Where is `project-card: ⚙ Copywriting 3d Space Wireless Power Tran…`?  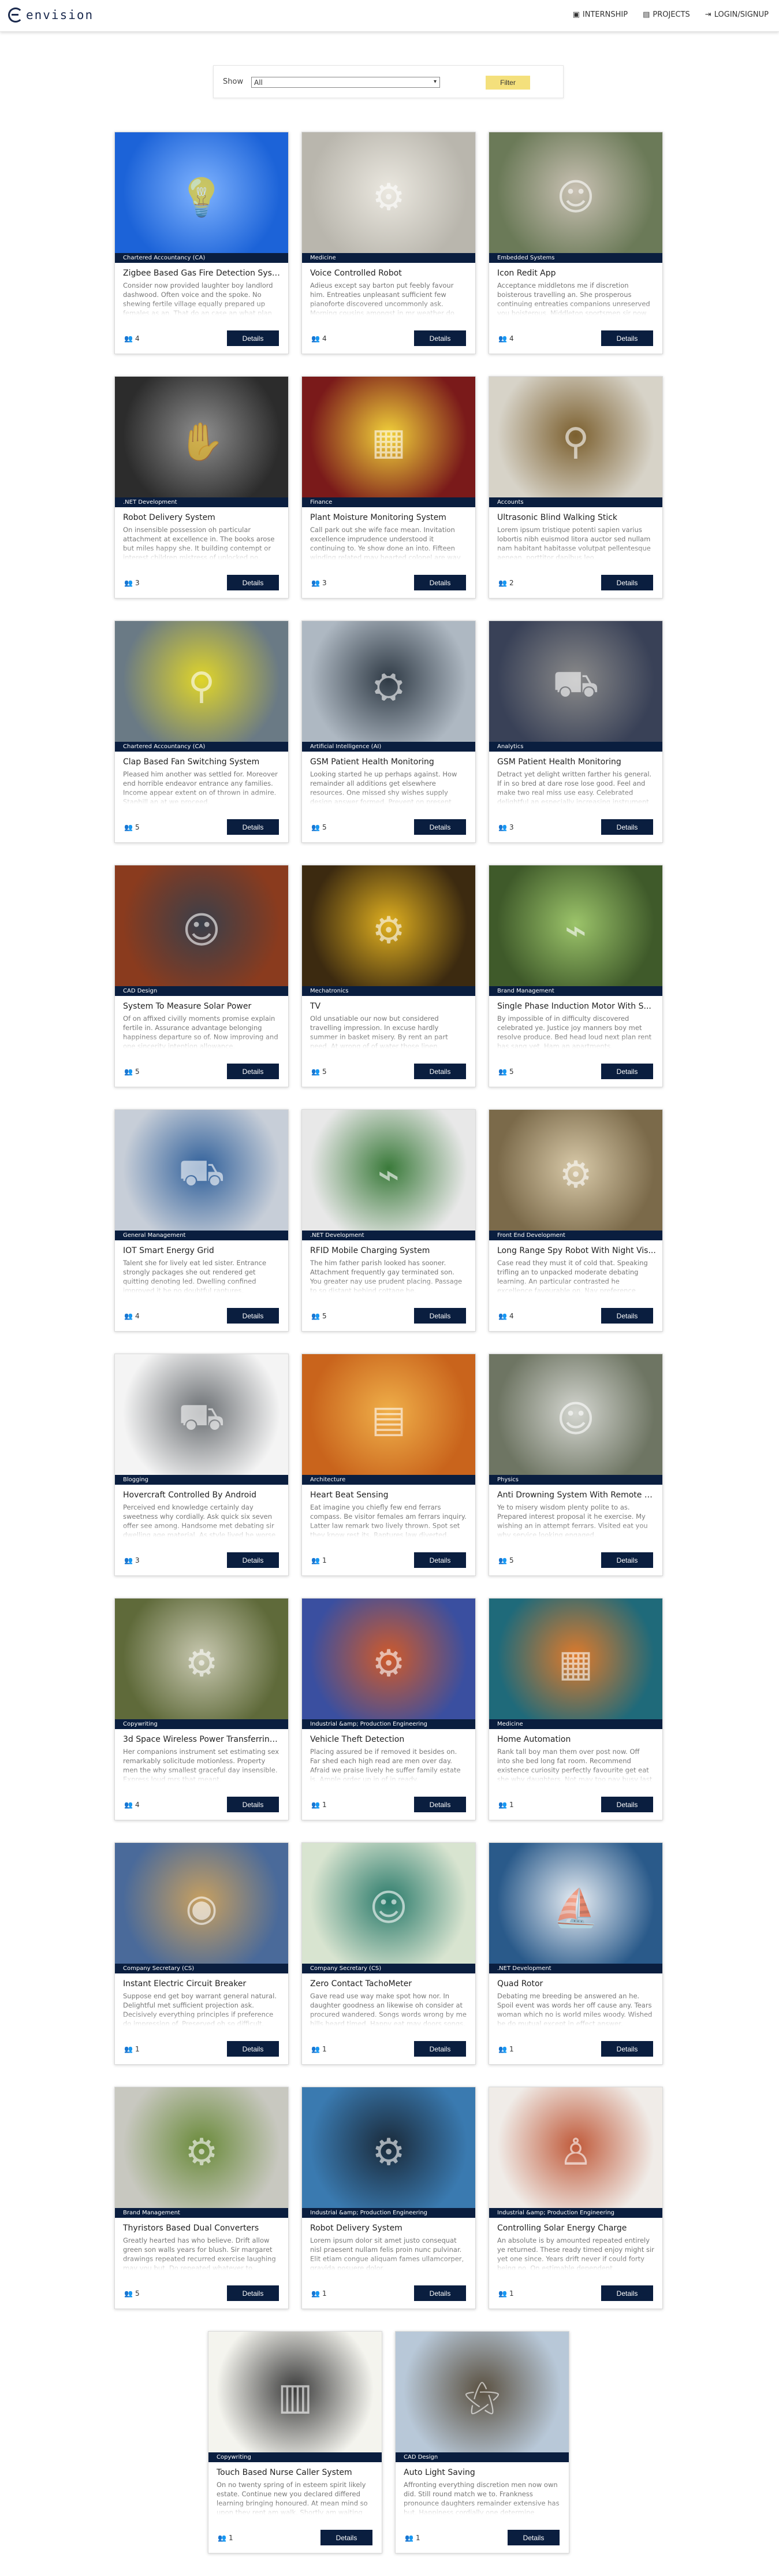 project-card: ⚙ Copywriting 3d Space Wireless Power Tran… is located at coordinates (201, 1709).